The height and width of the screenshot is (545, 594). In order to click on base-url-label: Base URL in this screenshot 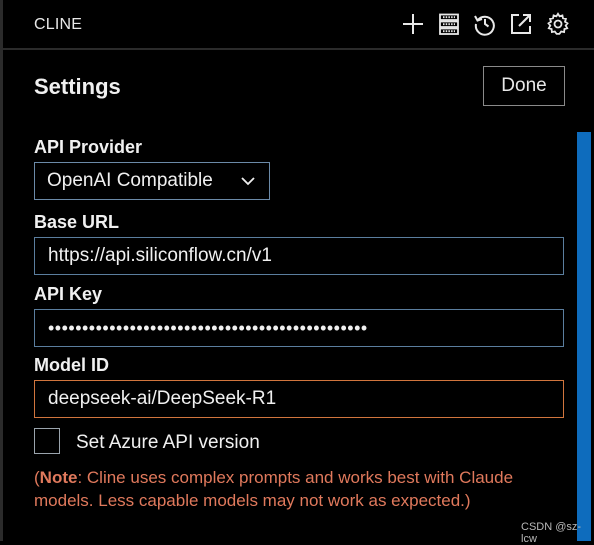, I will do `click(77, 222)`.